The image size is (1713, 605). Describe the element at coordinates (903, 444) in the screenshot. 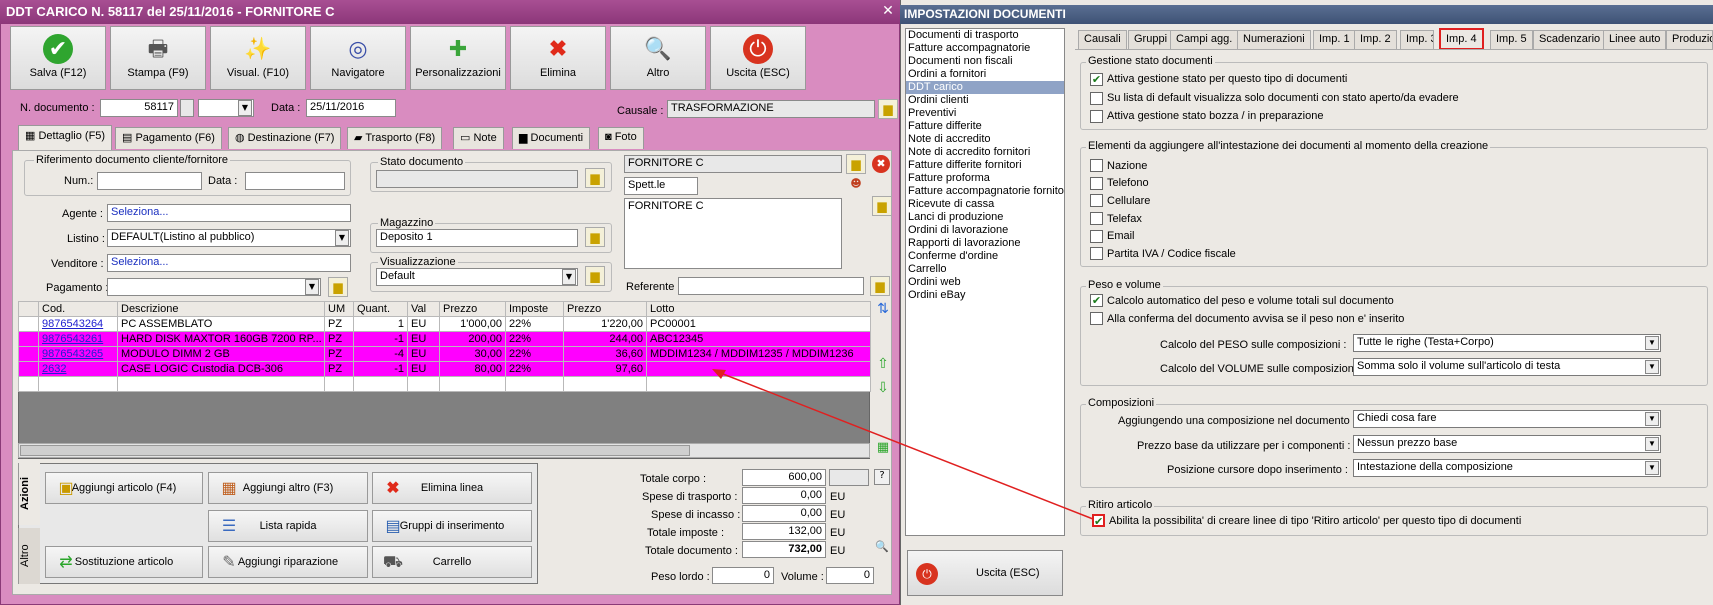

I see `annotation-arrow` at that location.